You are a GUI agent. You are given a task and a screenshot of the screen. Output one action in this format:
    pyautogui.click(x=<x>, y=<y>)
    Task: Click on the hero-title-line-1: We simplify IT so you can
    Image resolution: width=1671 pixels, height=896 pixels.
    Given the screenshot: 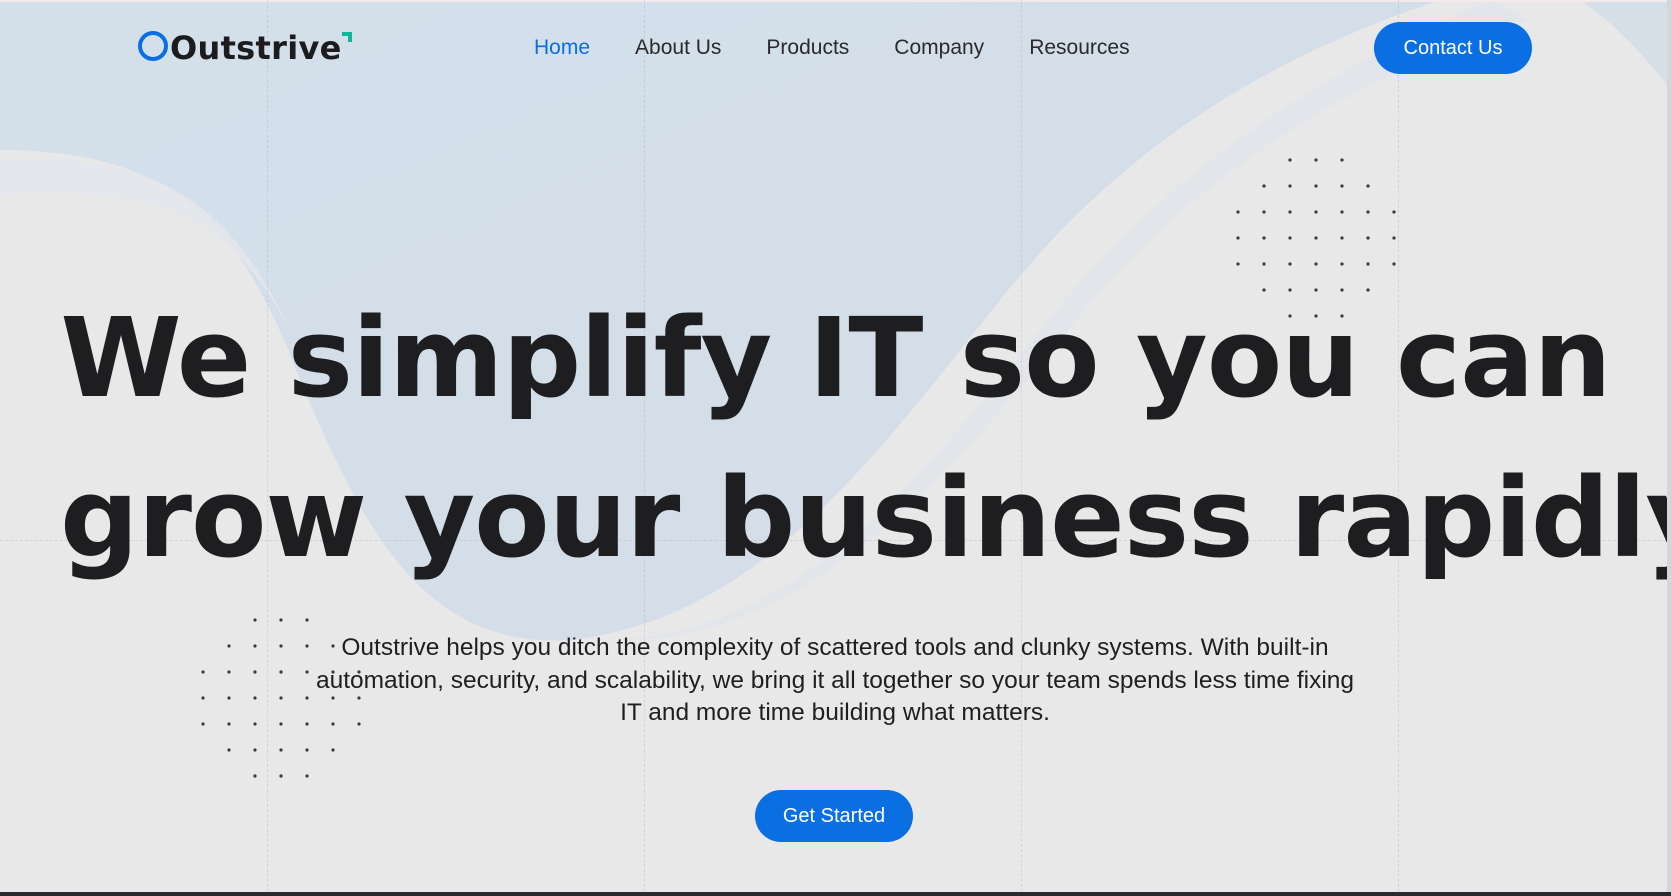 What is the action you would take?
    pyautogui.click(x=835, y=358)
    